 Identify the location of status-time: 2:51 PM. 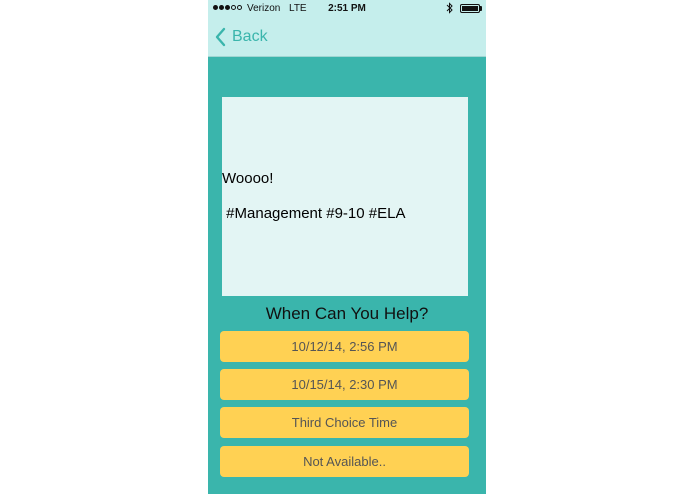
(347, 8).